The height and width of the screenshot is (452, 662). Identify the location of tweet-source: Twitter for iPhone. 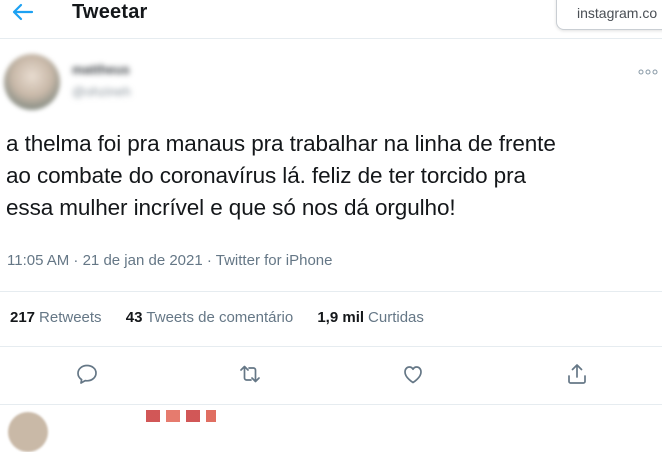
(274, 260).